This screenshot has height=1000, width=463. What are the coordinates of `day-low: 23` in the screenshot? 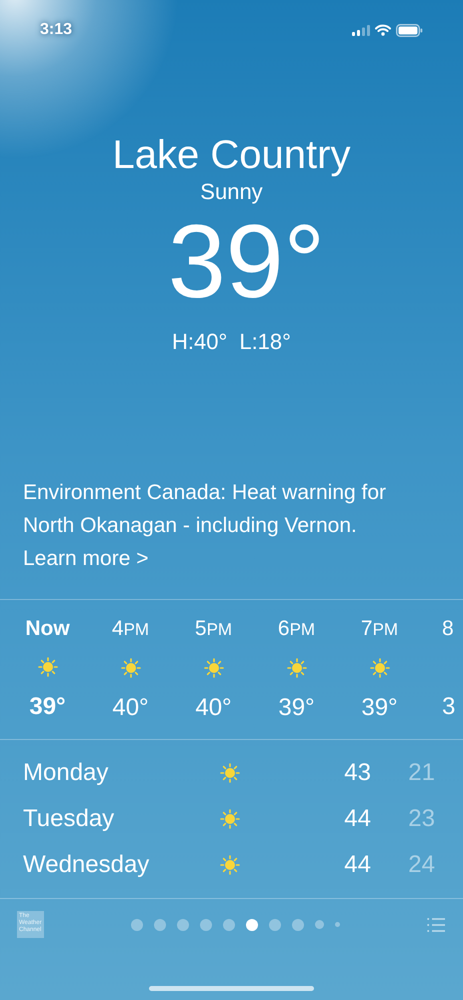 It's located at (421, 819).